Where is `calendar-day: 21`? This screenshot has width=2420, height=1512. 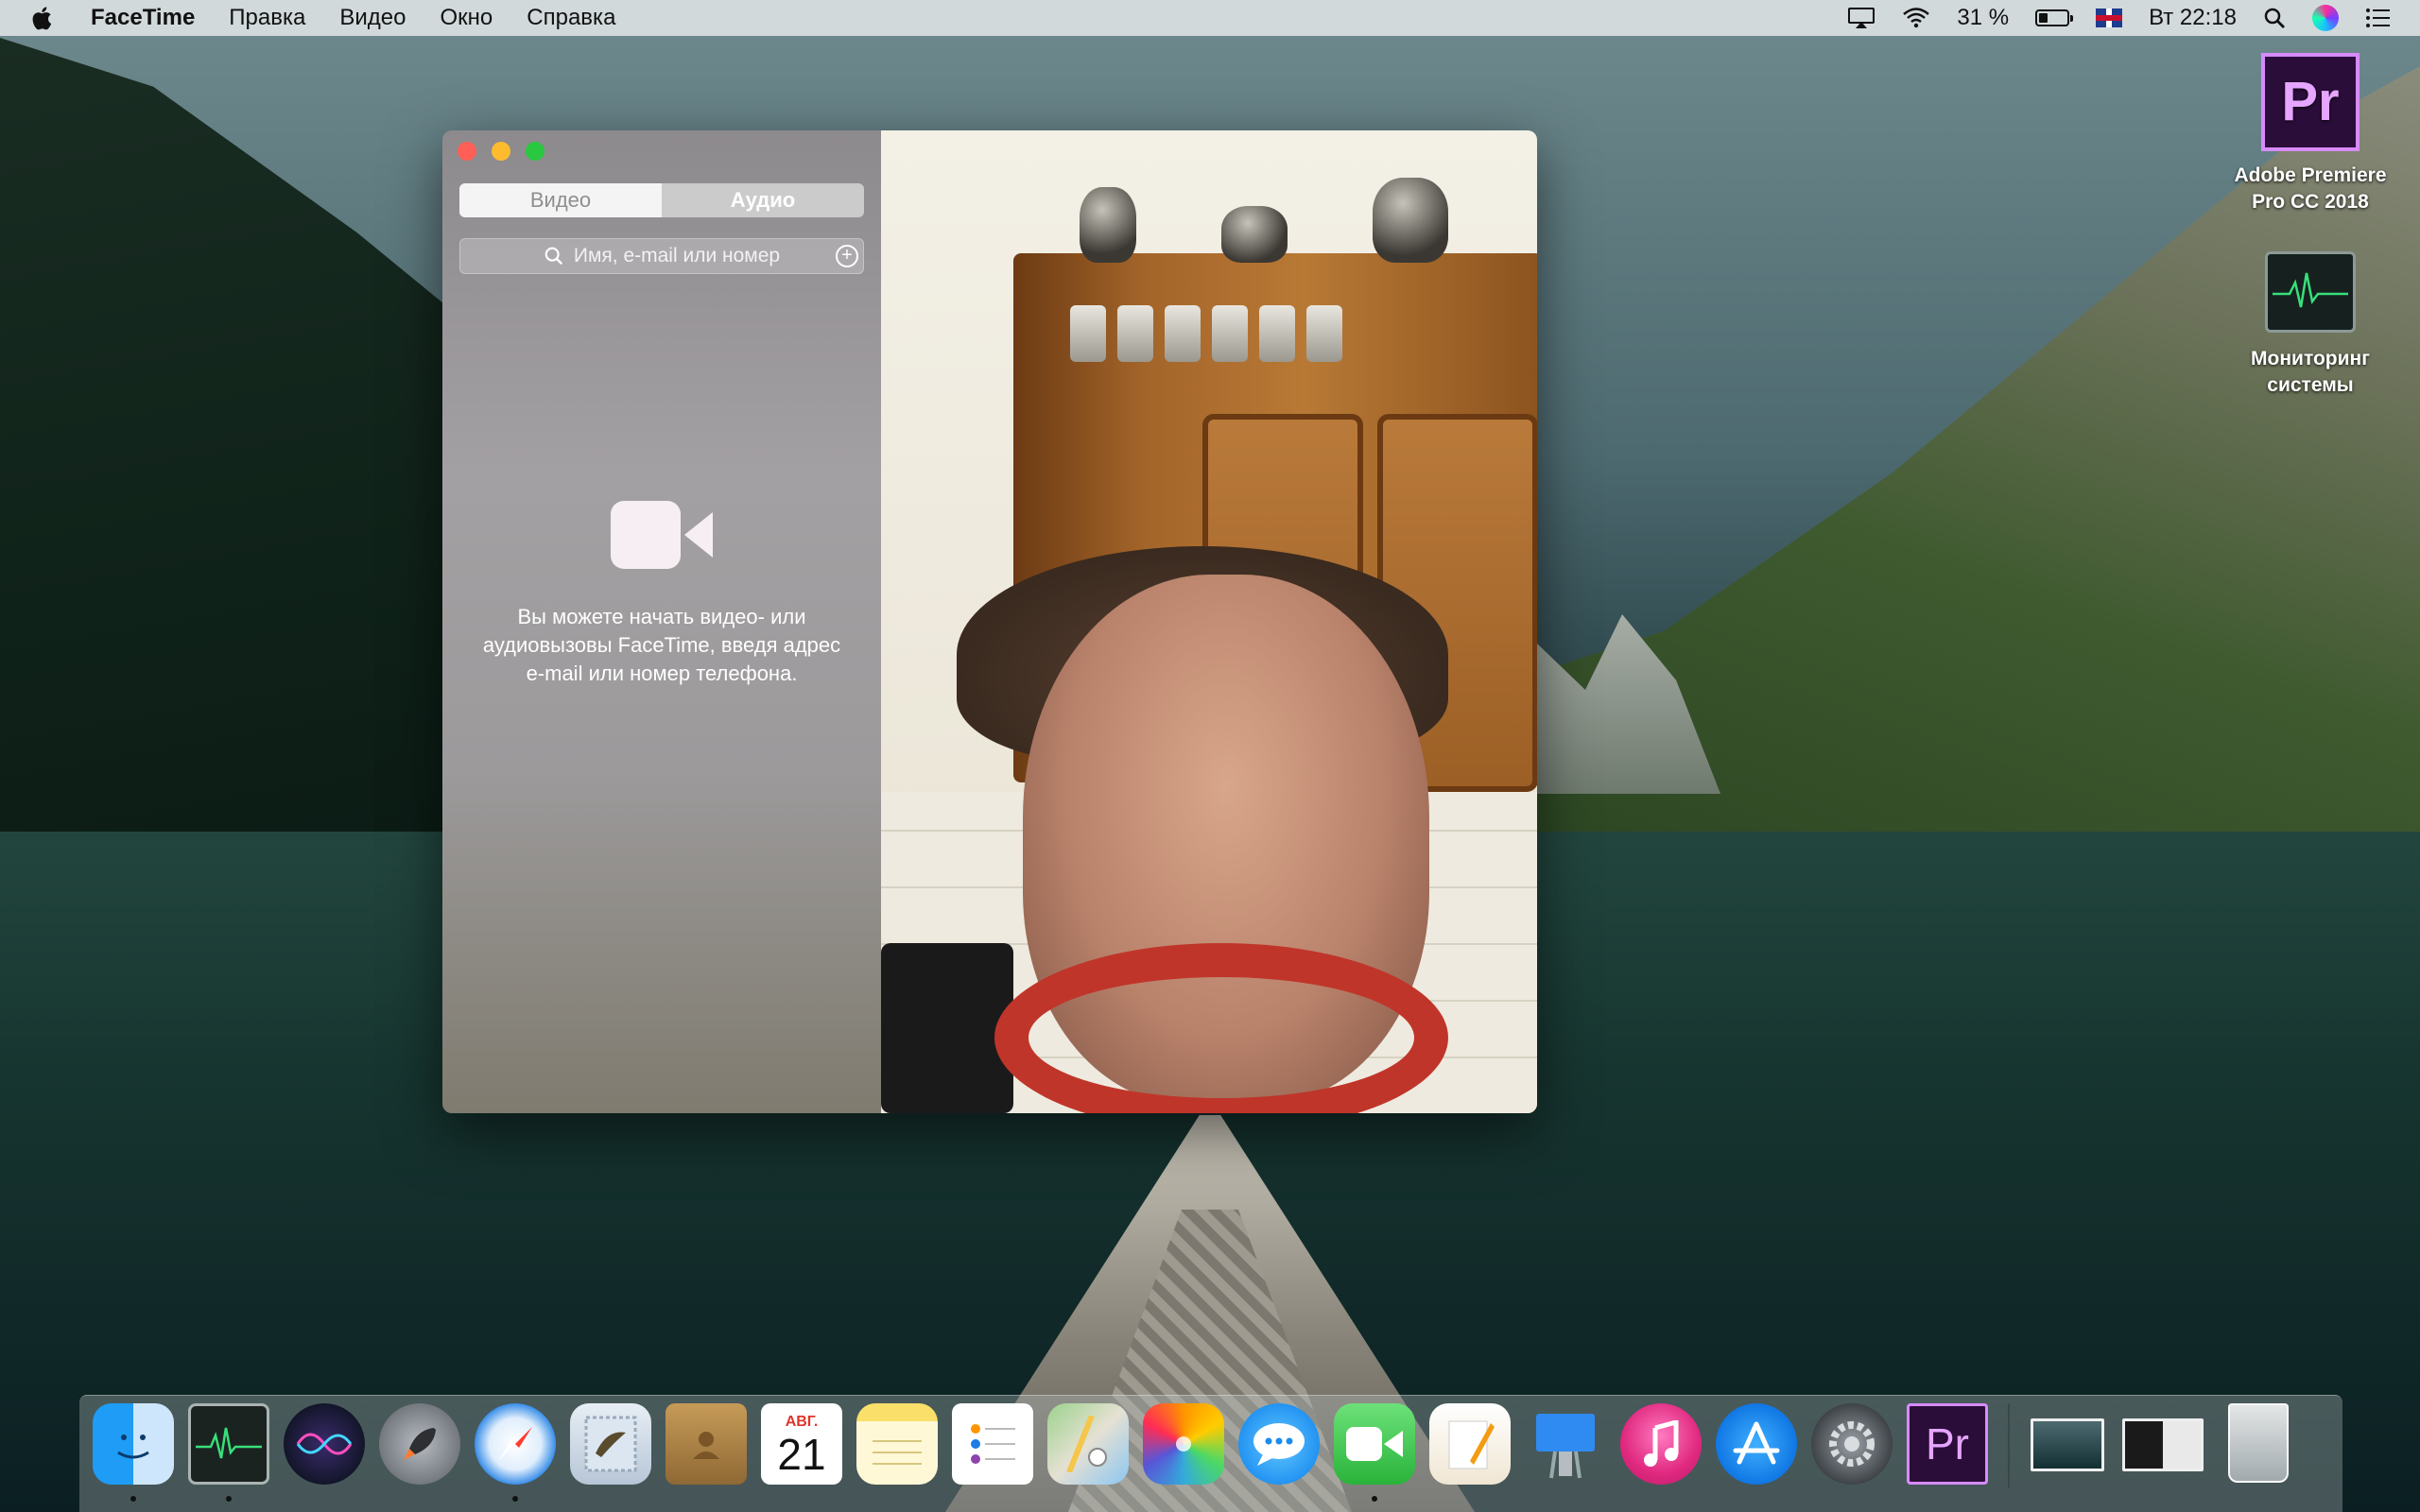 calendar-day: 21 is located at coordinates (801, 1454).